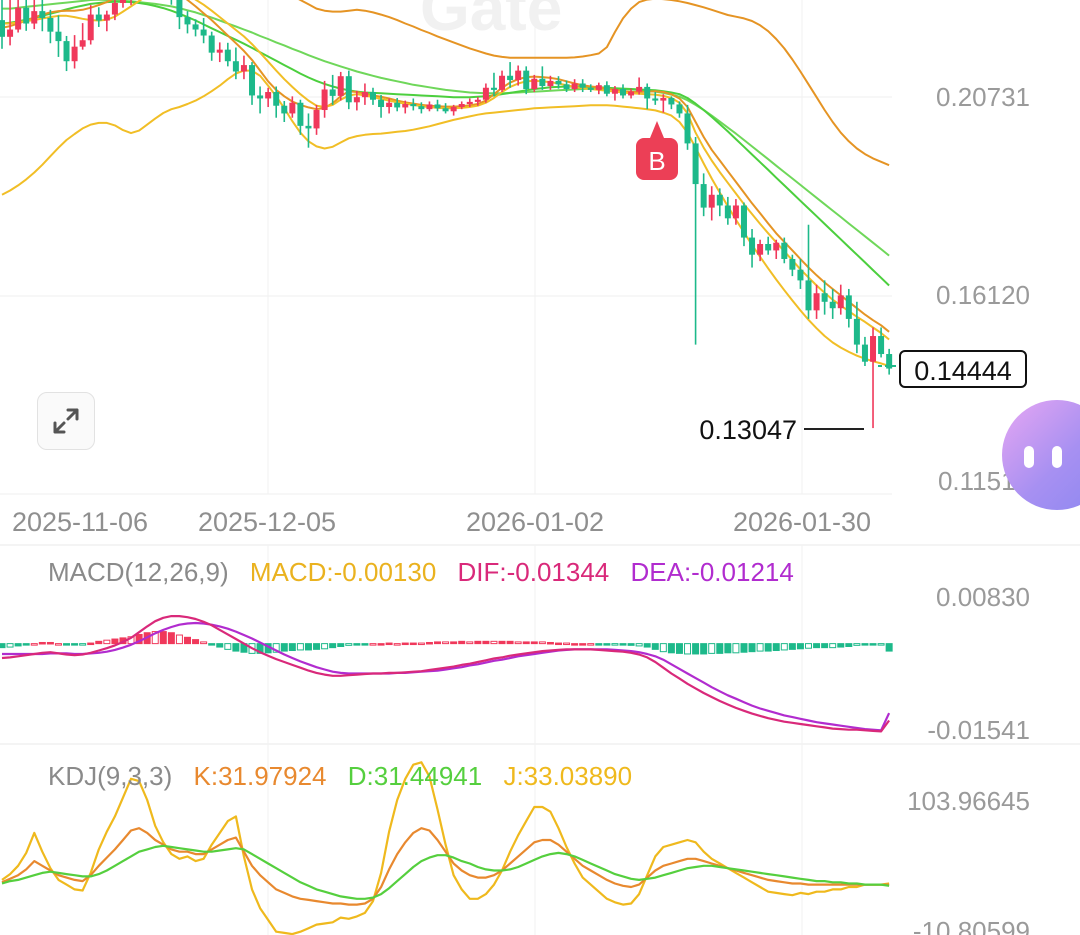 The image size is (1080, 935). What do you see at coordinates (267, 522) in the screenshot?
I see `date-tick-2: 2025-12-05` at bounding box center [267, 522].